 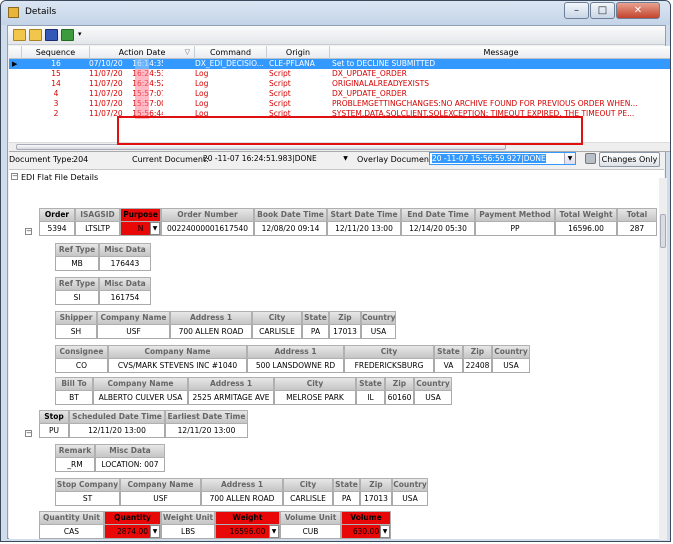 What do you see at coordinates (637, 229) in the screenshot?
I see `order-value-9: 287` at bounding box center [637, 229].